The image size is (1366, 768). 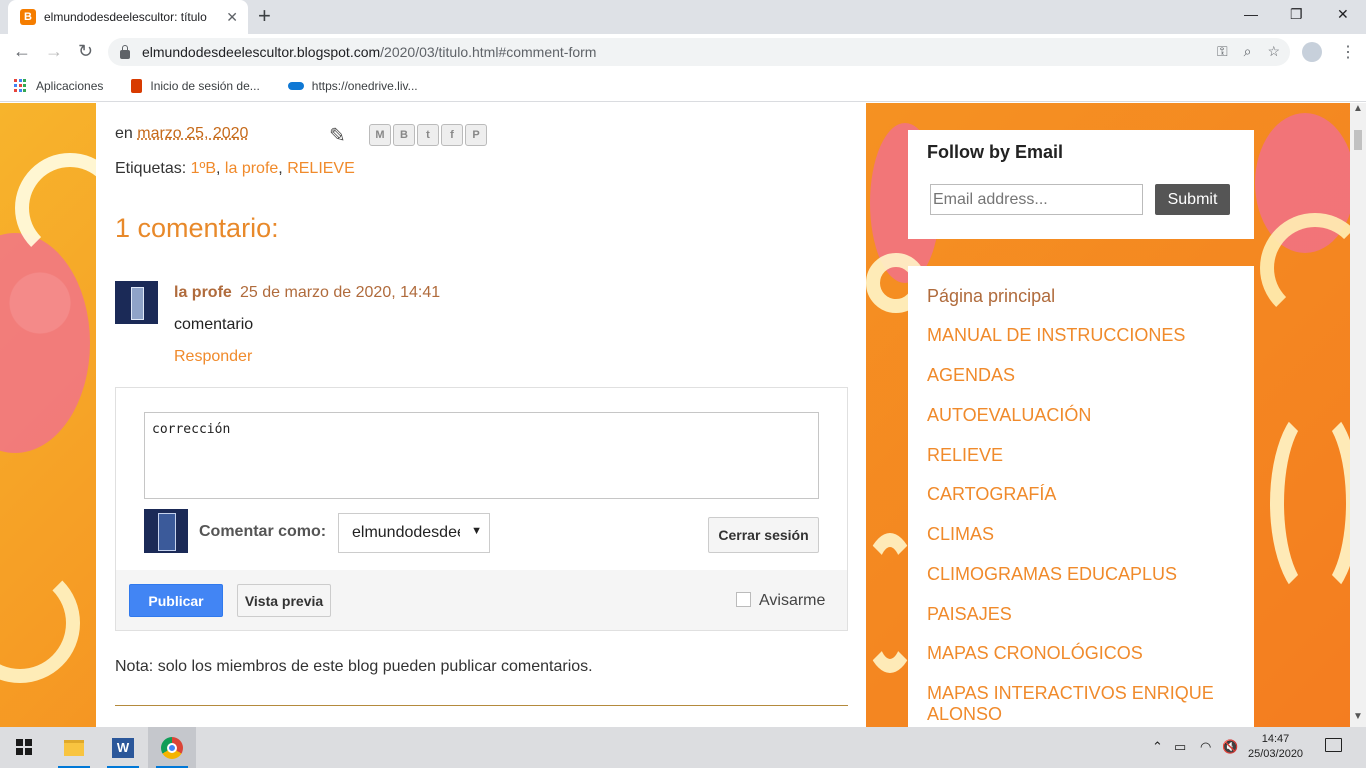 I want to click on comment-as-select: elmundodesdeelescultor ▼, so click(x=414, y=533).